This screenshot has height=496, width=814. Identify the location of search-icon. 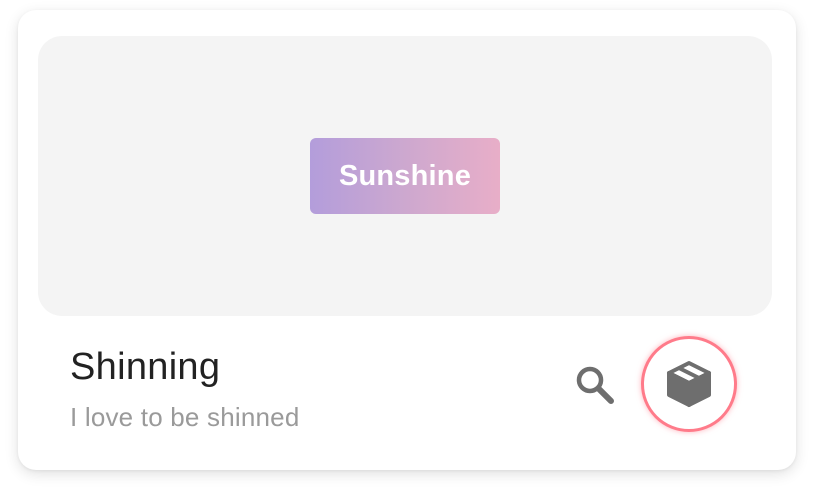
(595, 385).